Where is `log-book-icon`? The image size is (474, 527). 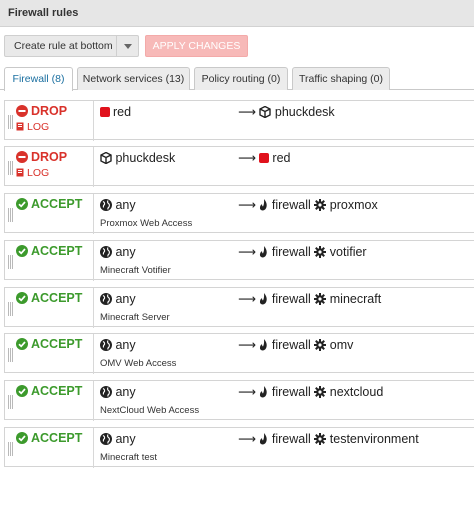 log-book-icon is located at coordinates (20, 126).